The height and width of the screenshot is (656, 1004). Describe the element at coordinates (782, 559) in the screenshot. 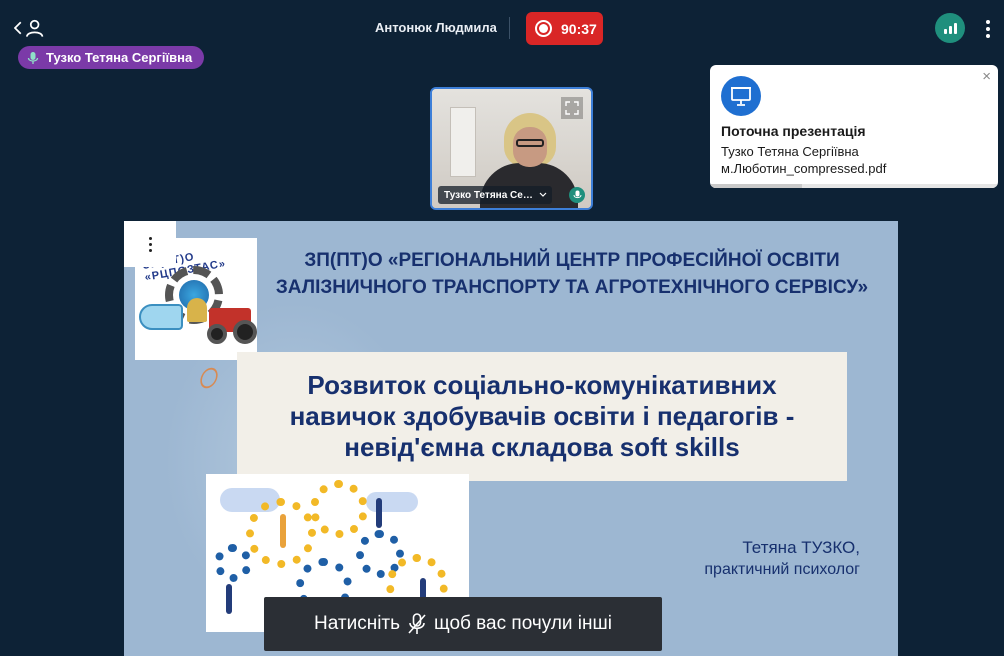

I see `author-block: Тетяна ТУЗКО, практичний психолог` at that location.